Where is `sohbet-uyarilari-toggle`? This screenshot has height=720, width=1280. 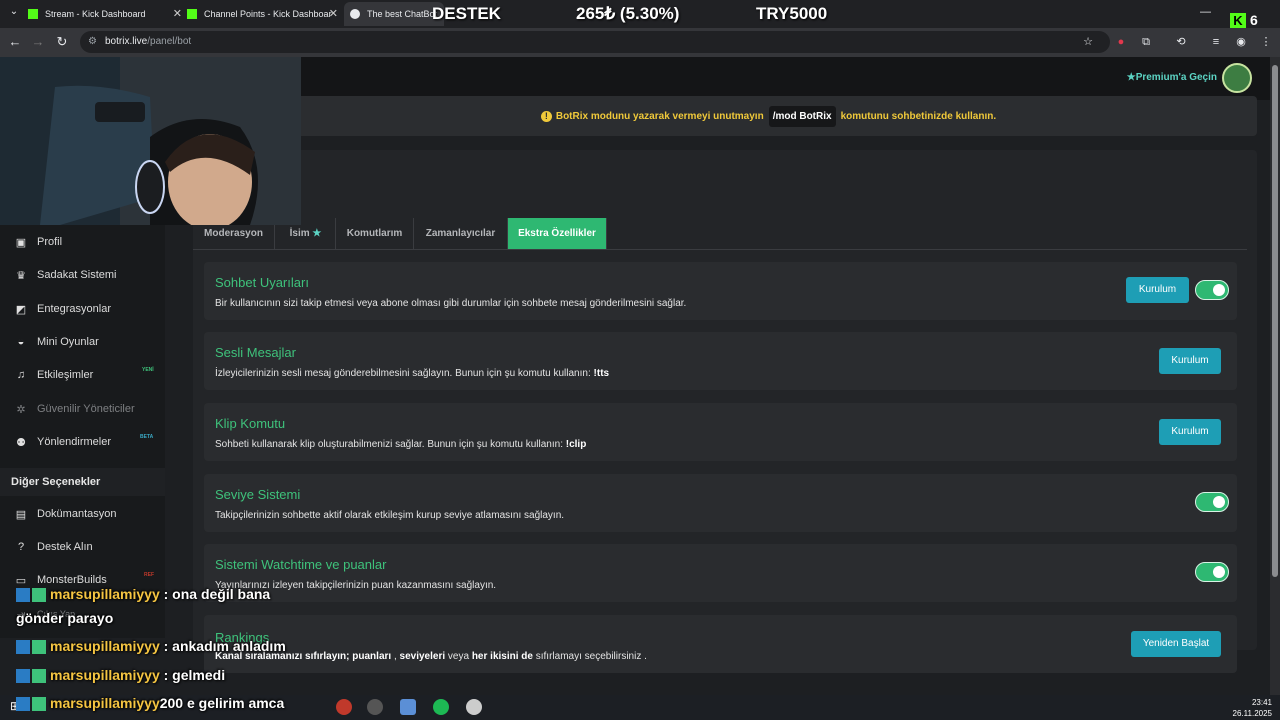 sohbet-uyarilari-toggle is located at coordinates (1212, 290).